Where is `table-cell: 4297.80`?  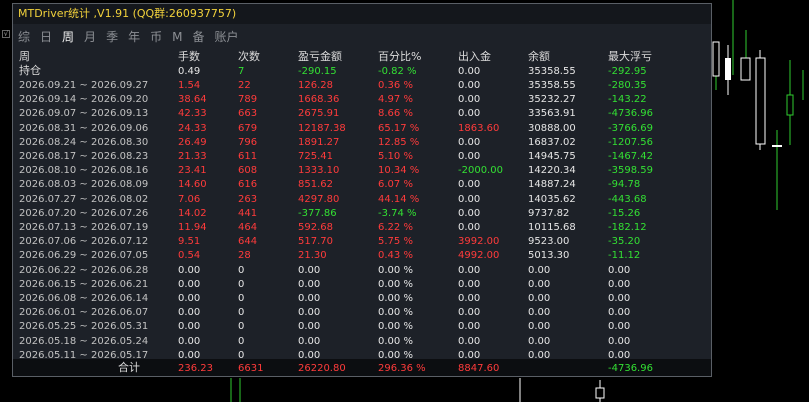 table-cell: 4297.80 is located at coordinates (319, 199).